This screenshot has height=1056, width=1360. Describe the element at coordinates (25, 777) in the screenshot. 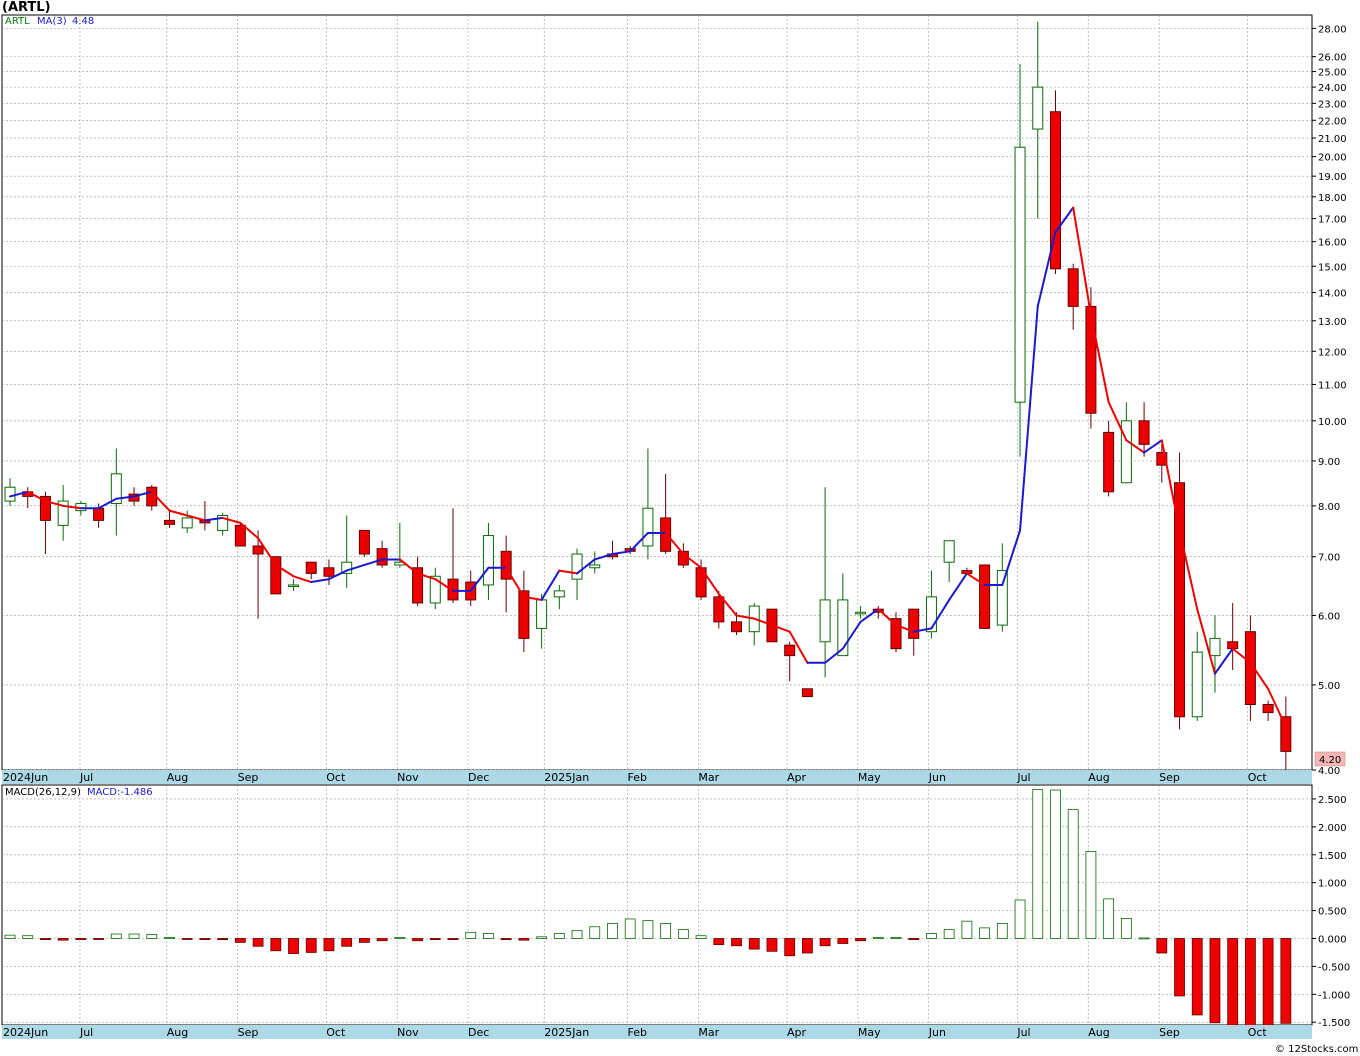

I see `month-label: 2024Jun` at that location.